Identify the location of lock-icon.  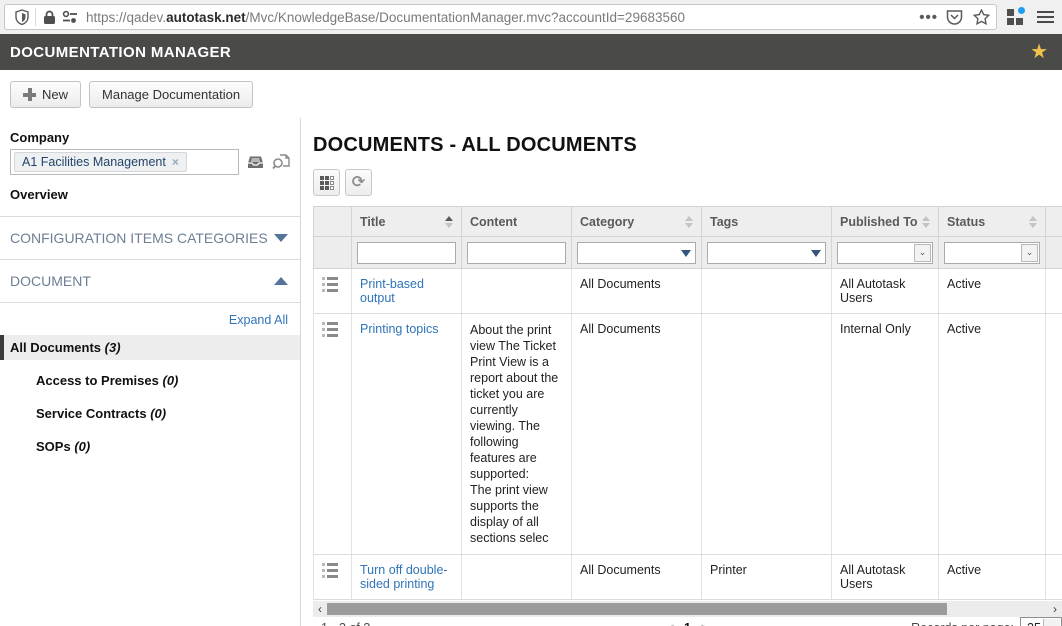
(49, 17).